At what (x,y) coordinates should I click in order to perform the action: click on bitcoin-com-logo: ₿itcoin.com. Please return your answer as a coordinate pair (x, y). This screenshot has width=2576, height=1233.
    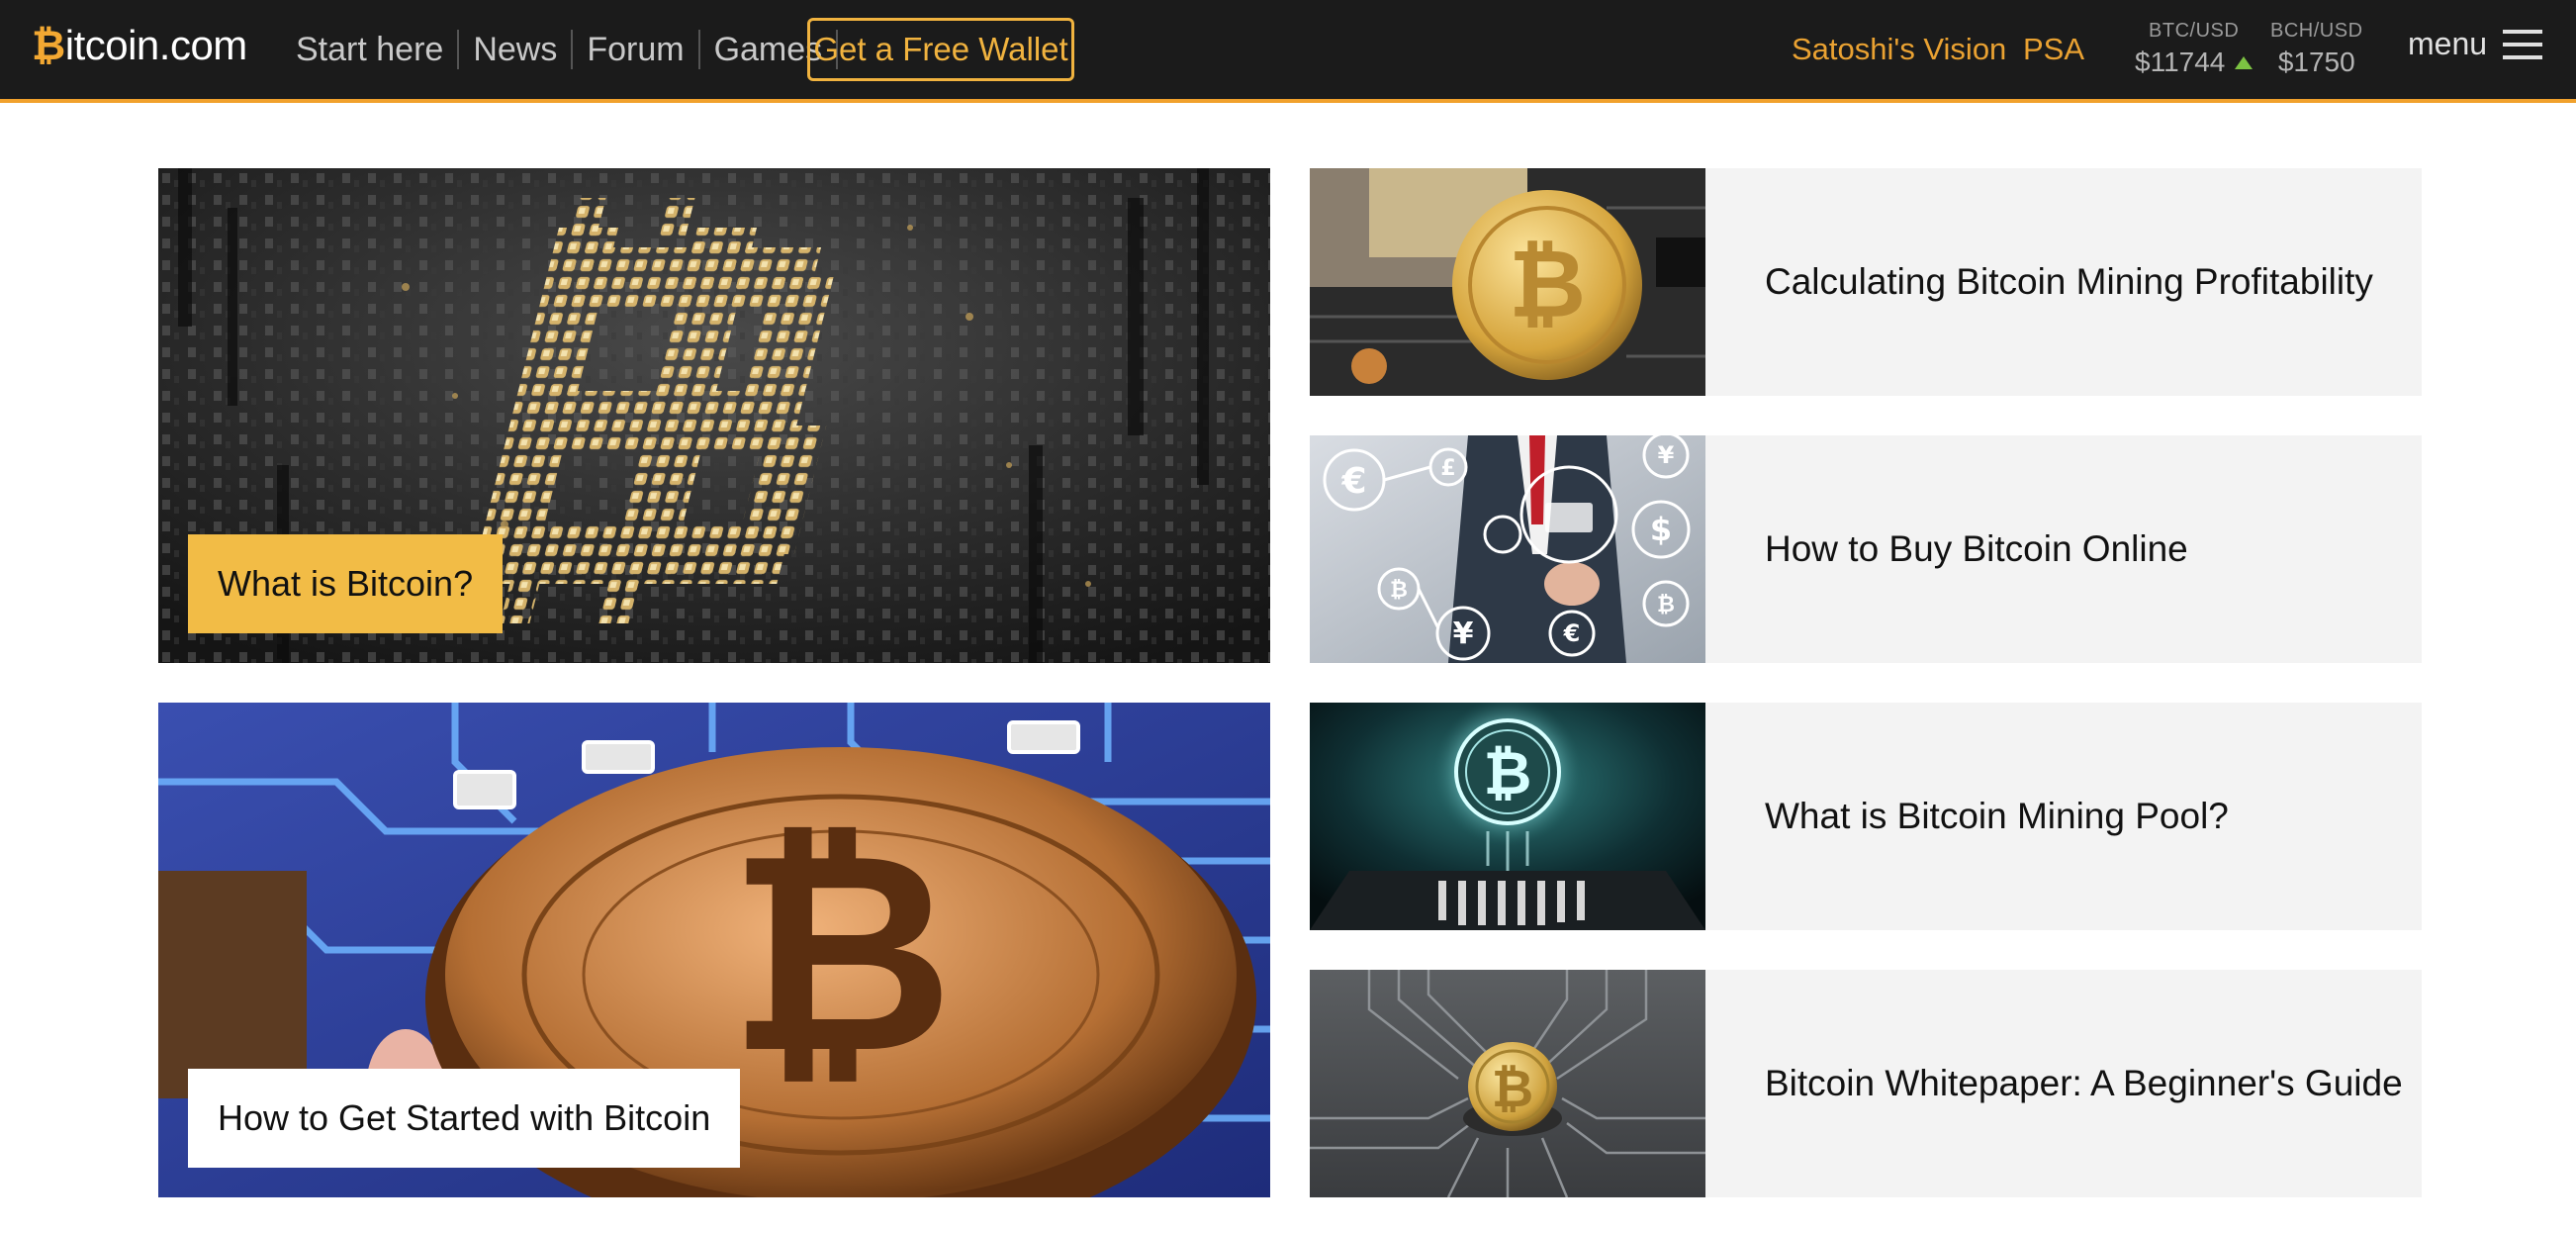
    Looking at the image, I should click on (139, 45).